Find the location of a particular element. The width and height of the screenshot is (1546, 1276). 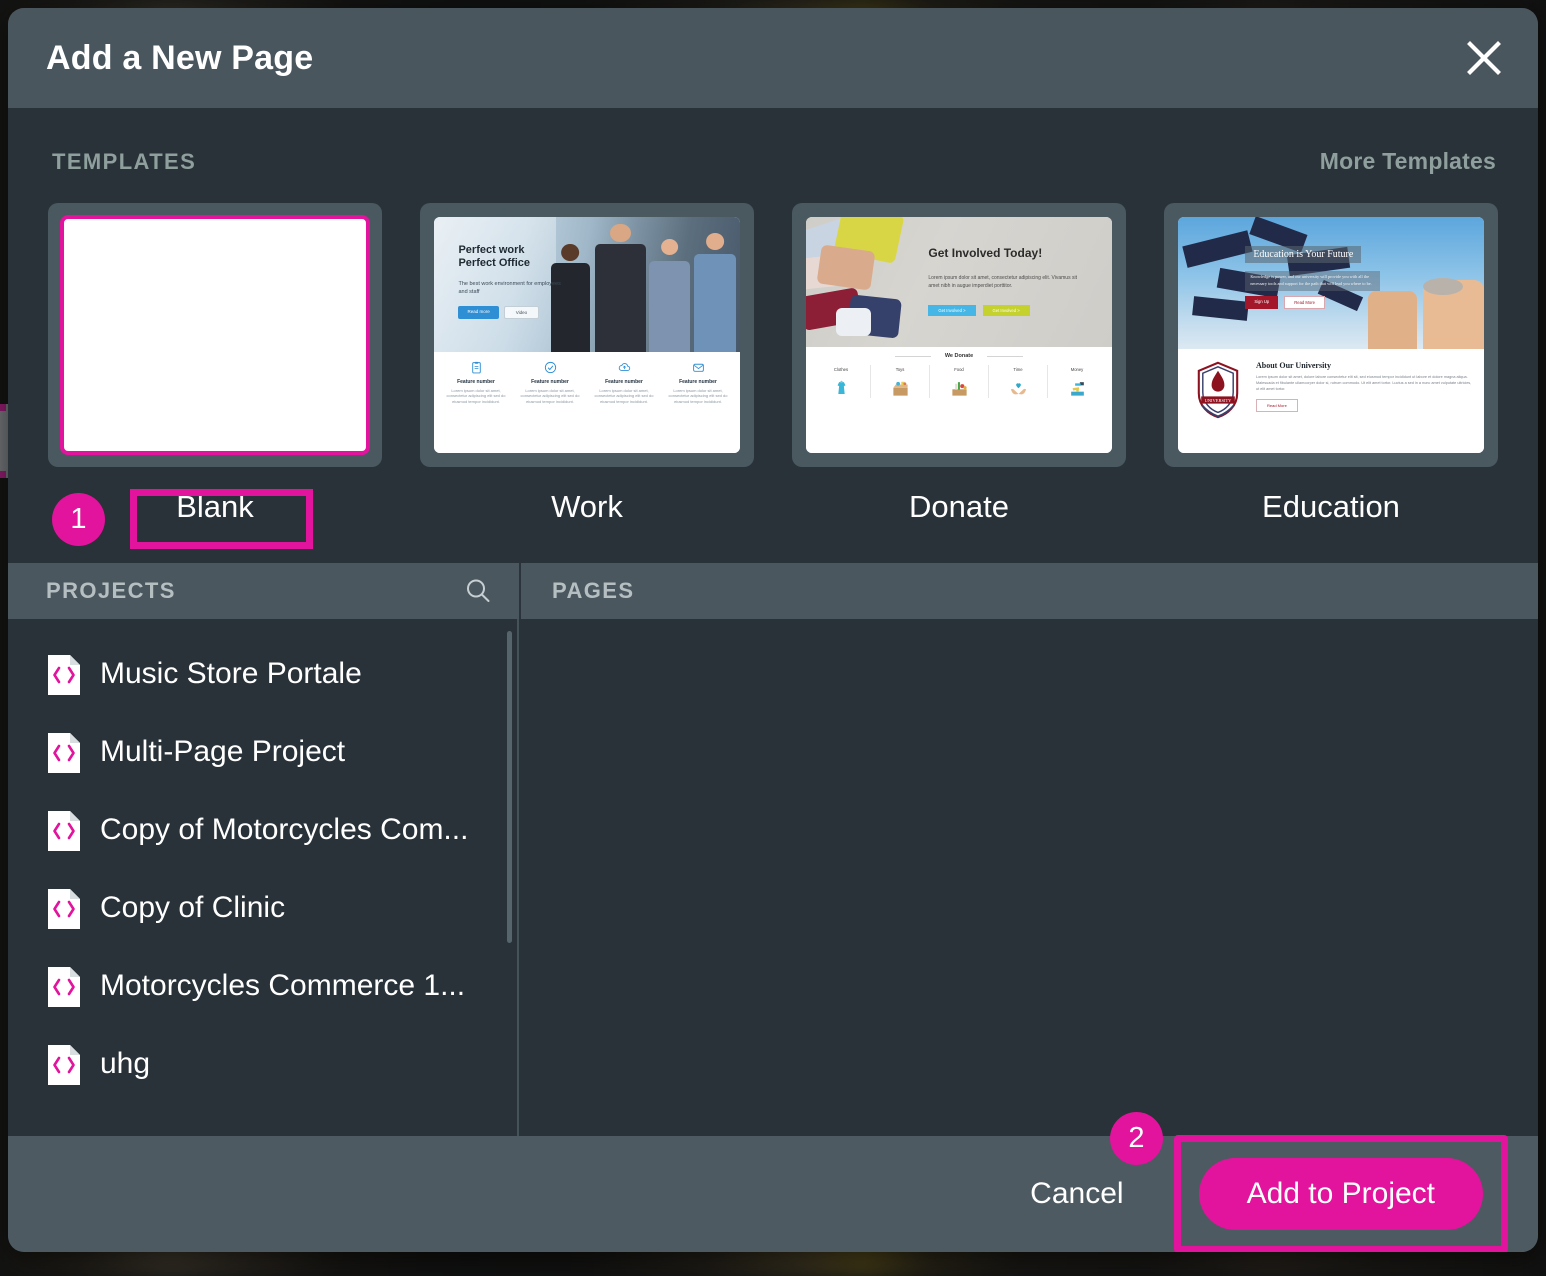

template-thumbnail-blank is located at coordinates (215, 335).